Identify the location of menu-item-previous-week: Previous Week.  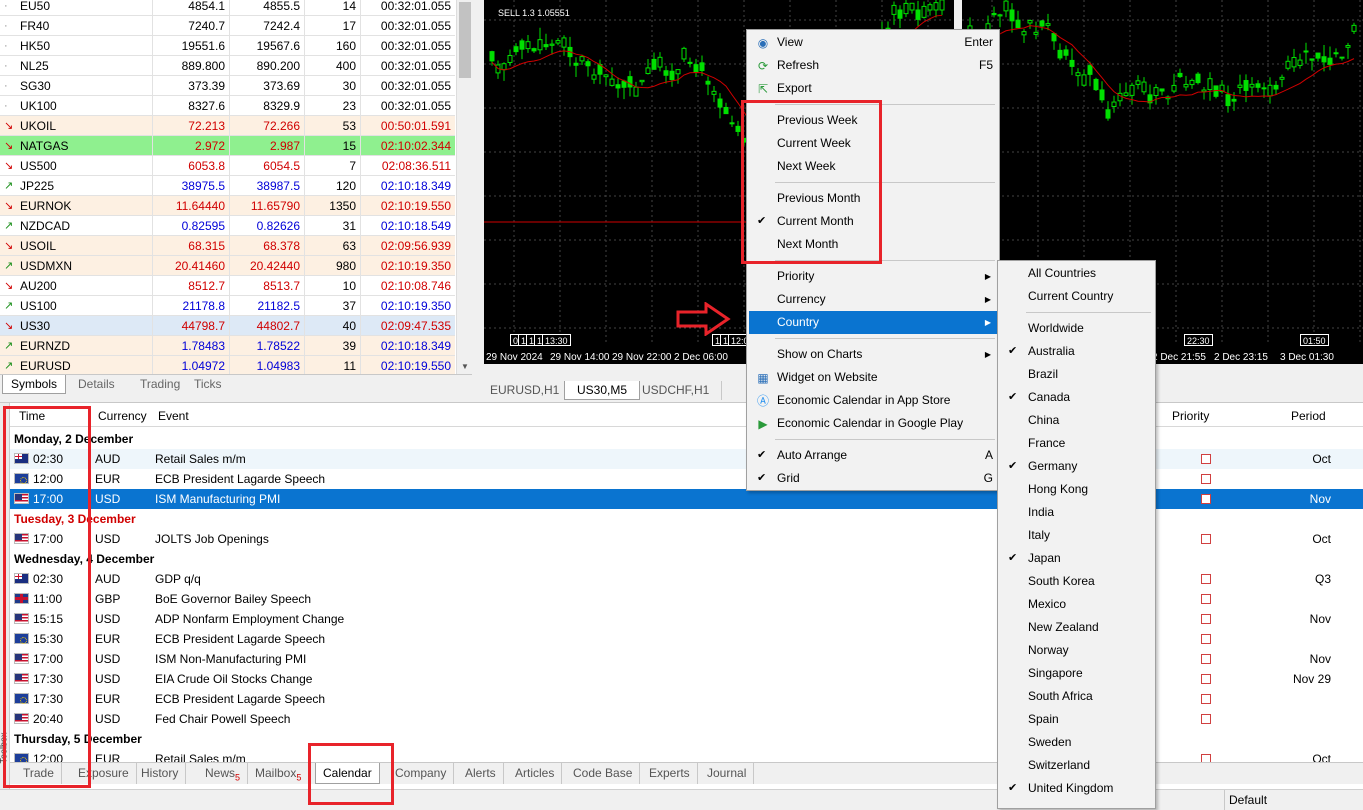
(873, 120).